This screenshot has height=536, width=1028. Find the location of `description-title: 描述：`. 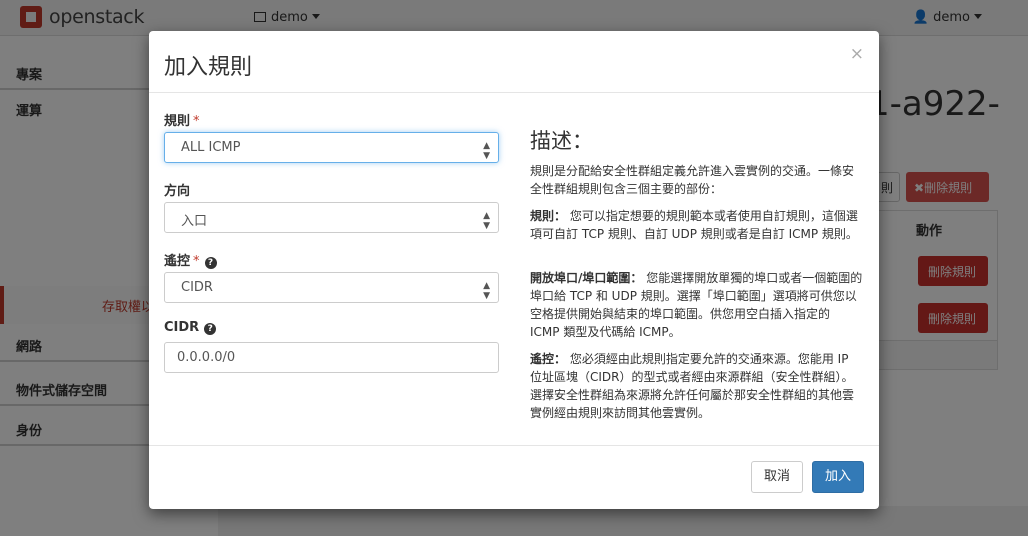

description-title: 描述： is located at coordinates (561, 141).